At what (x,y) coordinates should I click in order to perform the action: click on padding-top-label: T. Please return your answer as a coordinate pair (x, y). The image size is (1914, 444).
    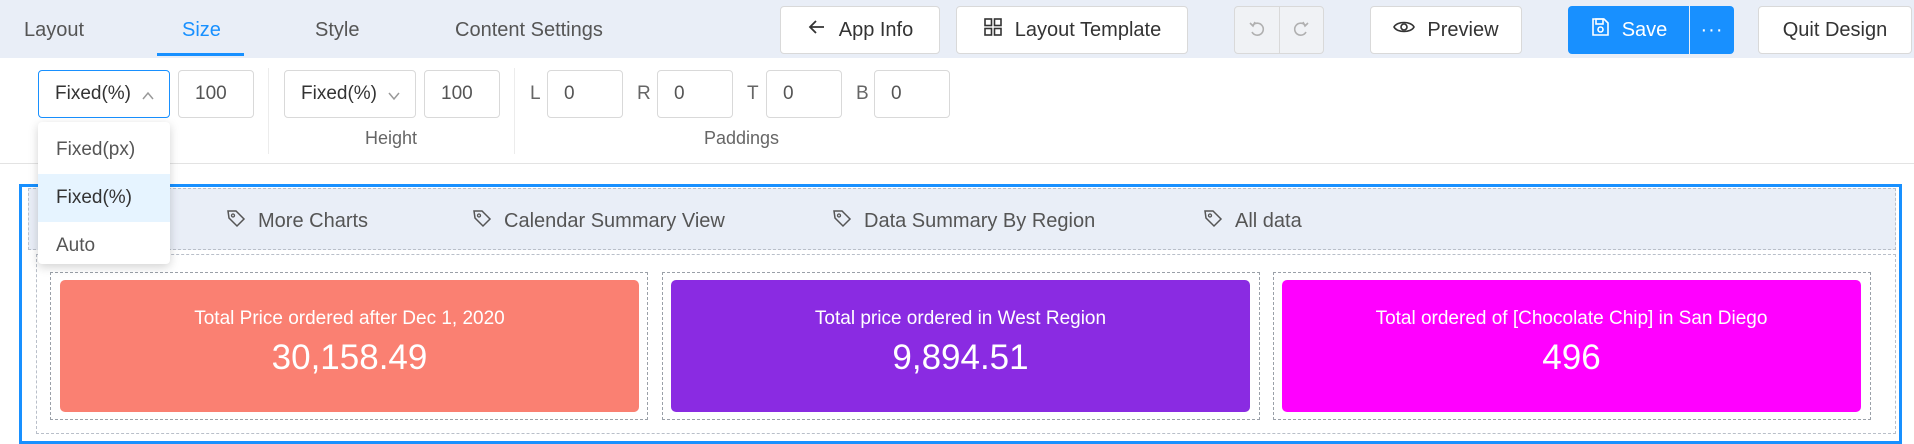
    Looking at the image, I should click on (753, 93).